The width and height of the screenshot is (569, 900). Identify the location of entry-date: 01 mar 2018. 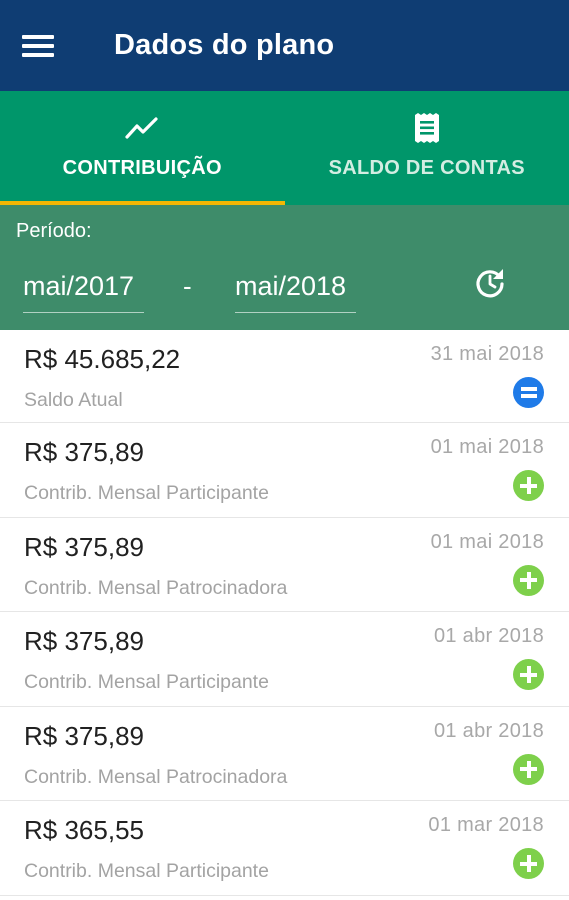
(486, 825).